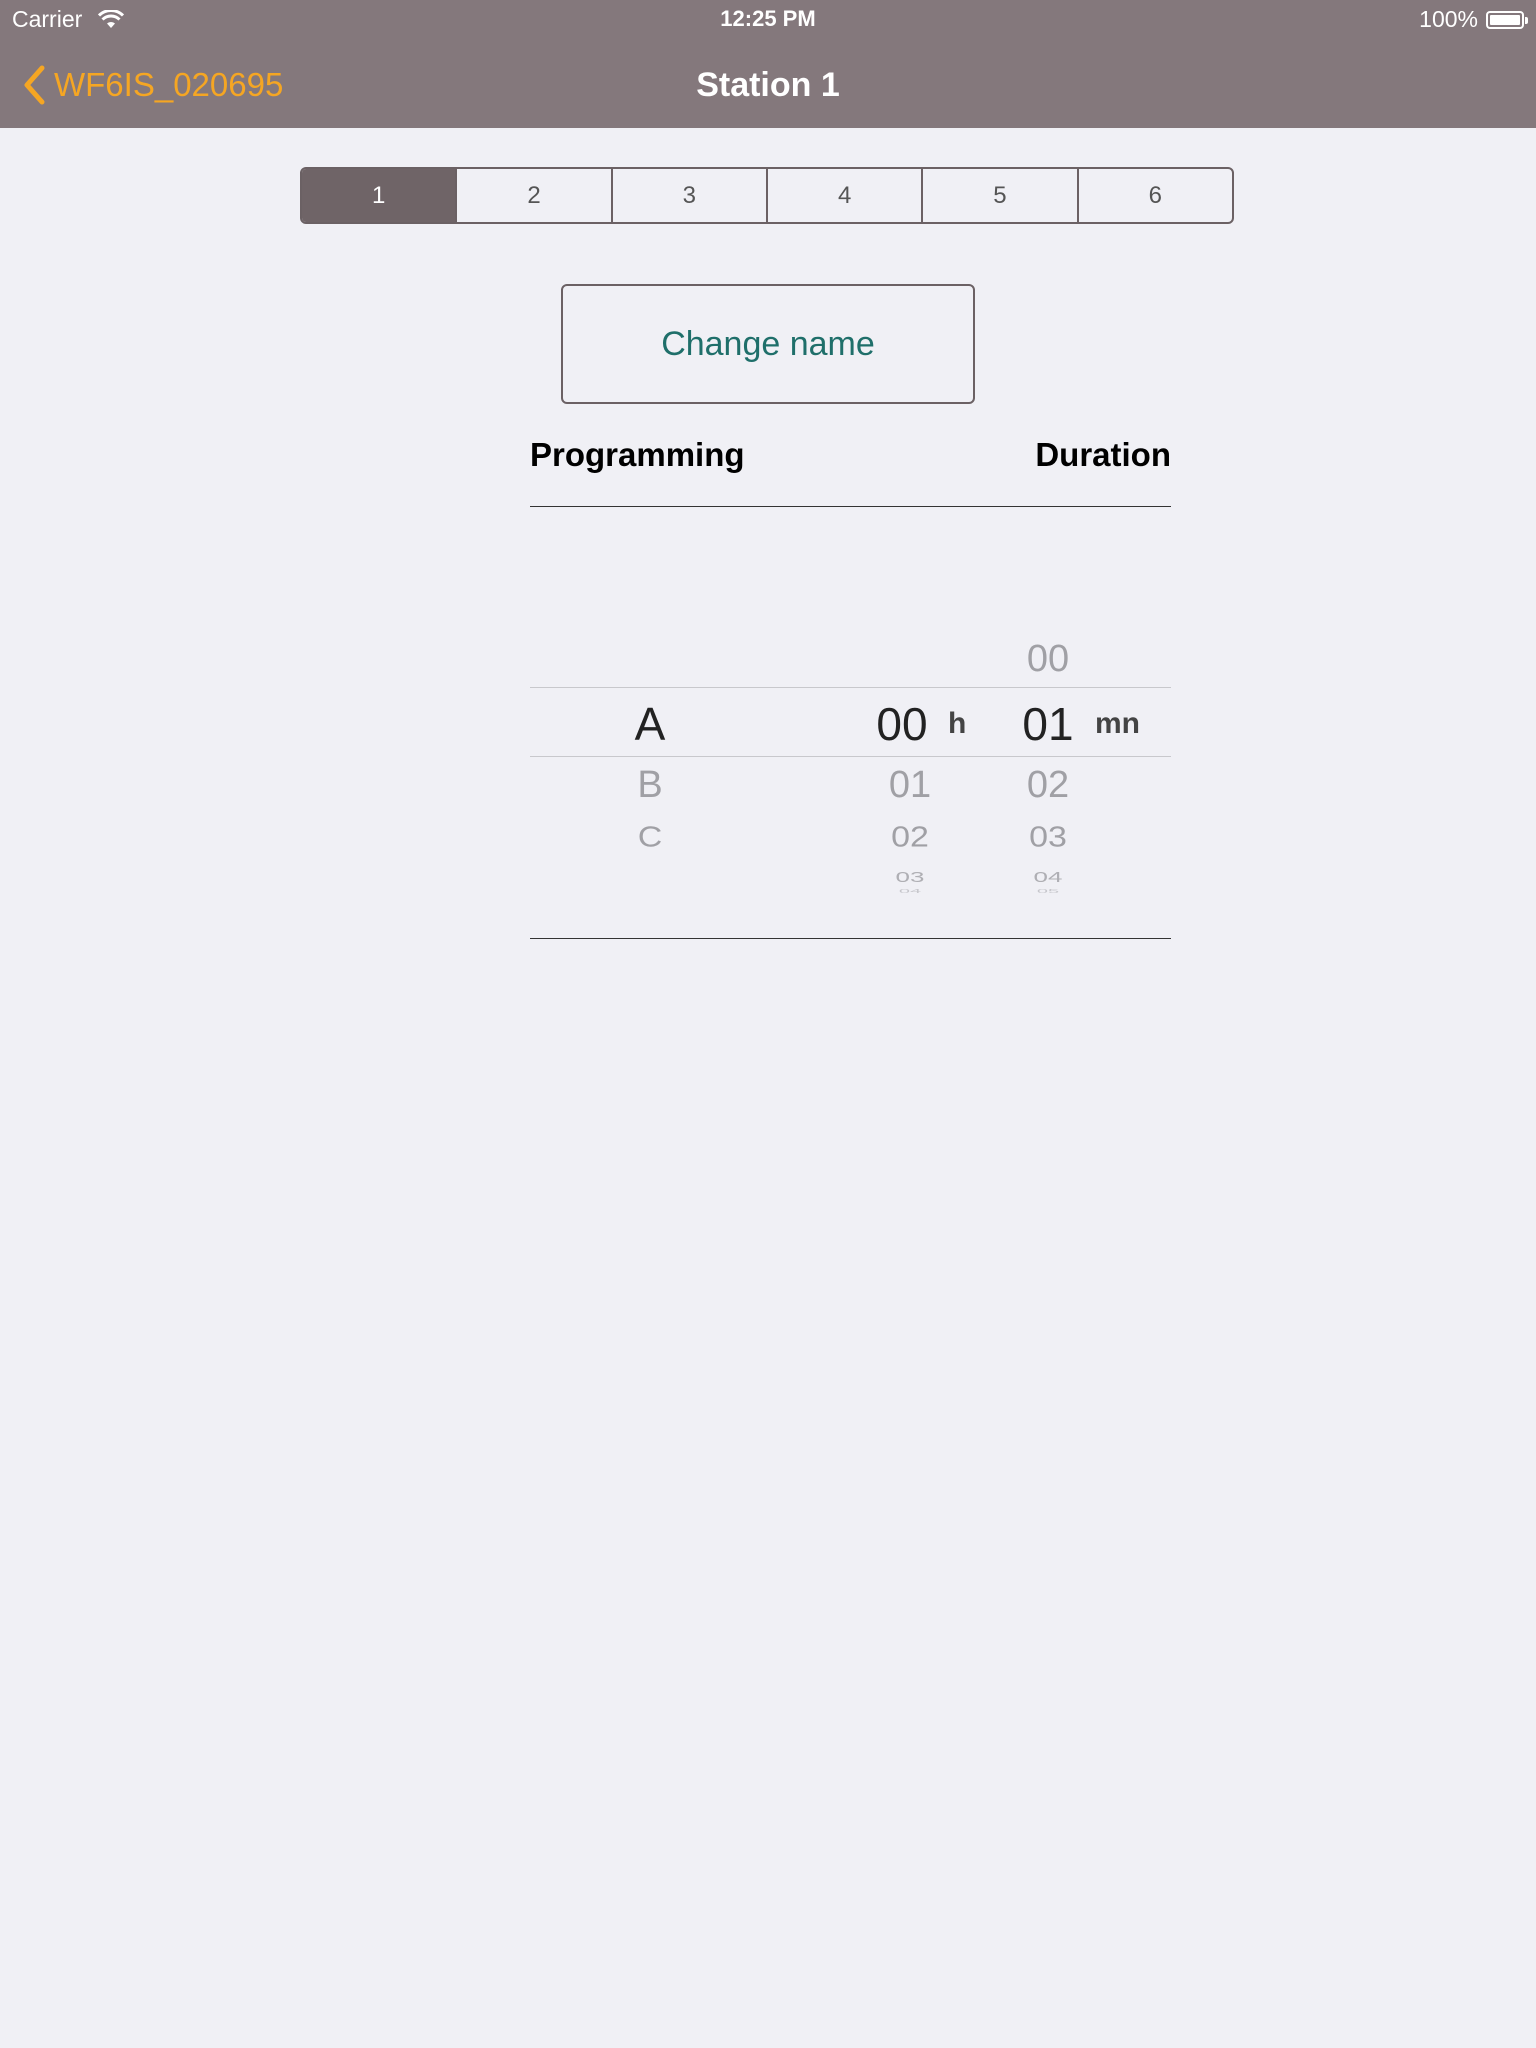 The image size is (1536, 2048). What do you see at coordinates (1448, 19) in the screenshot?
I see `battery-percent: 100%` at bounding box center [1448, 19].